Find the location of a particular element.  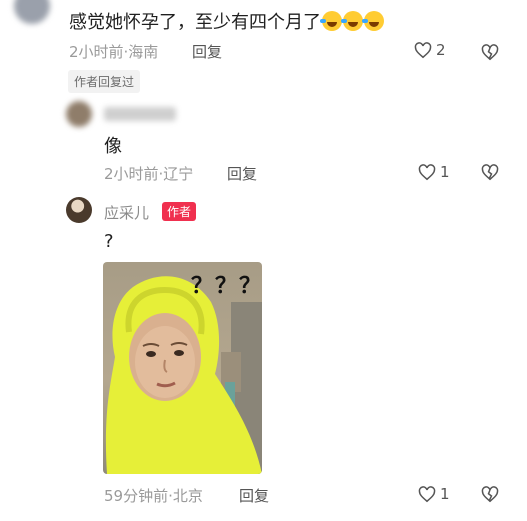

author-badge: 作者 is located at coordinates (179, 211).